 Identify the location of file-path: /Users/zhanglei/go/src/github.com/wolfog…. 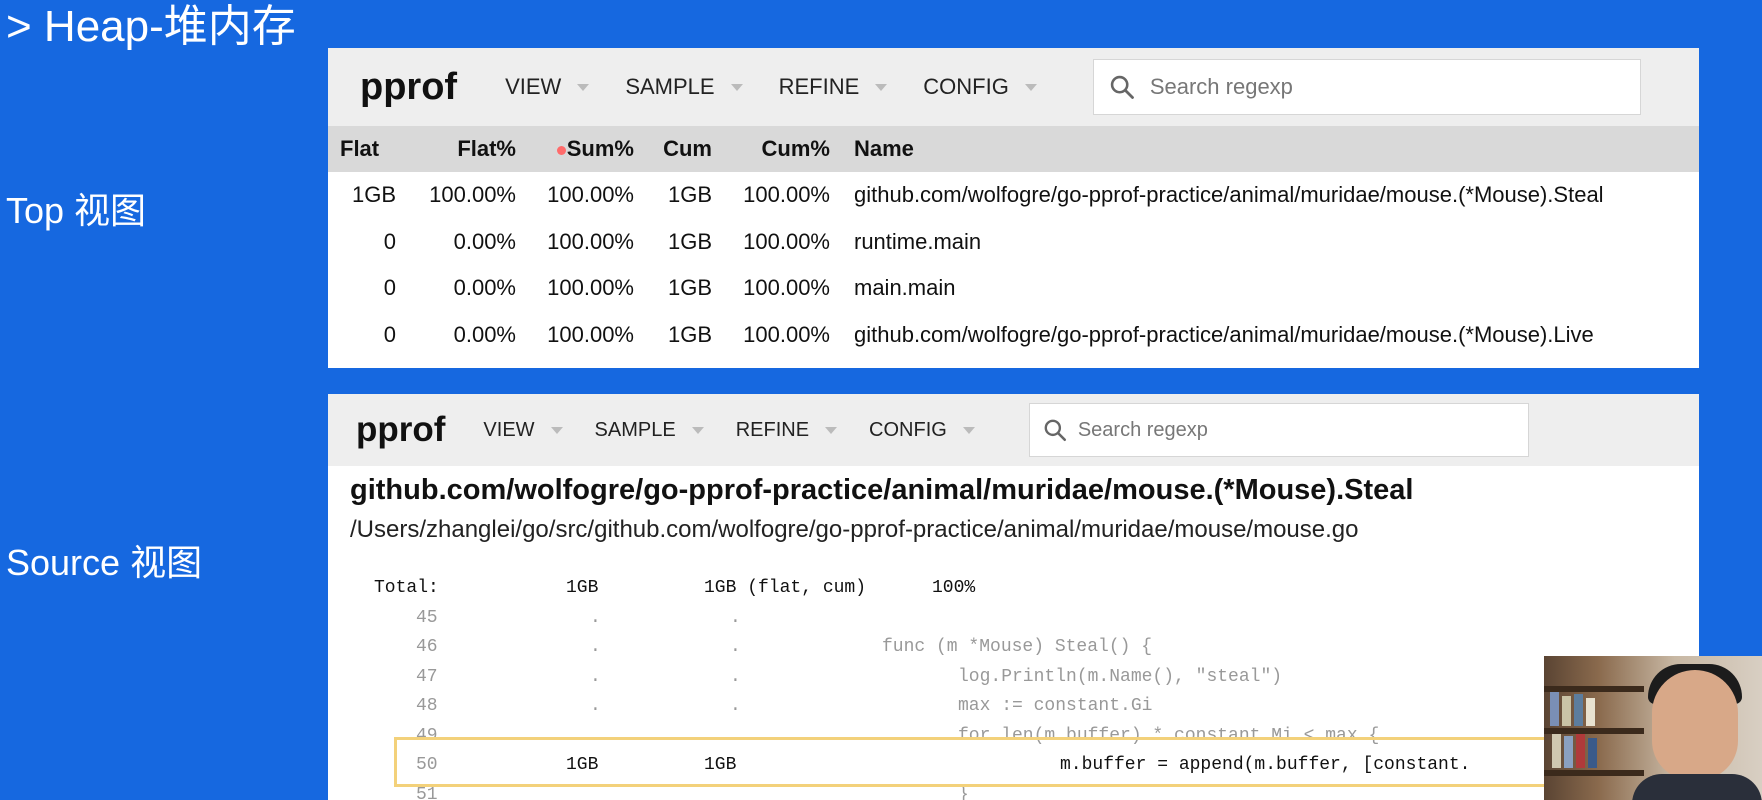
(854, 529).